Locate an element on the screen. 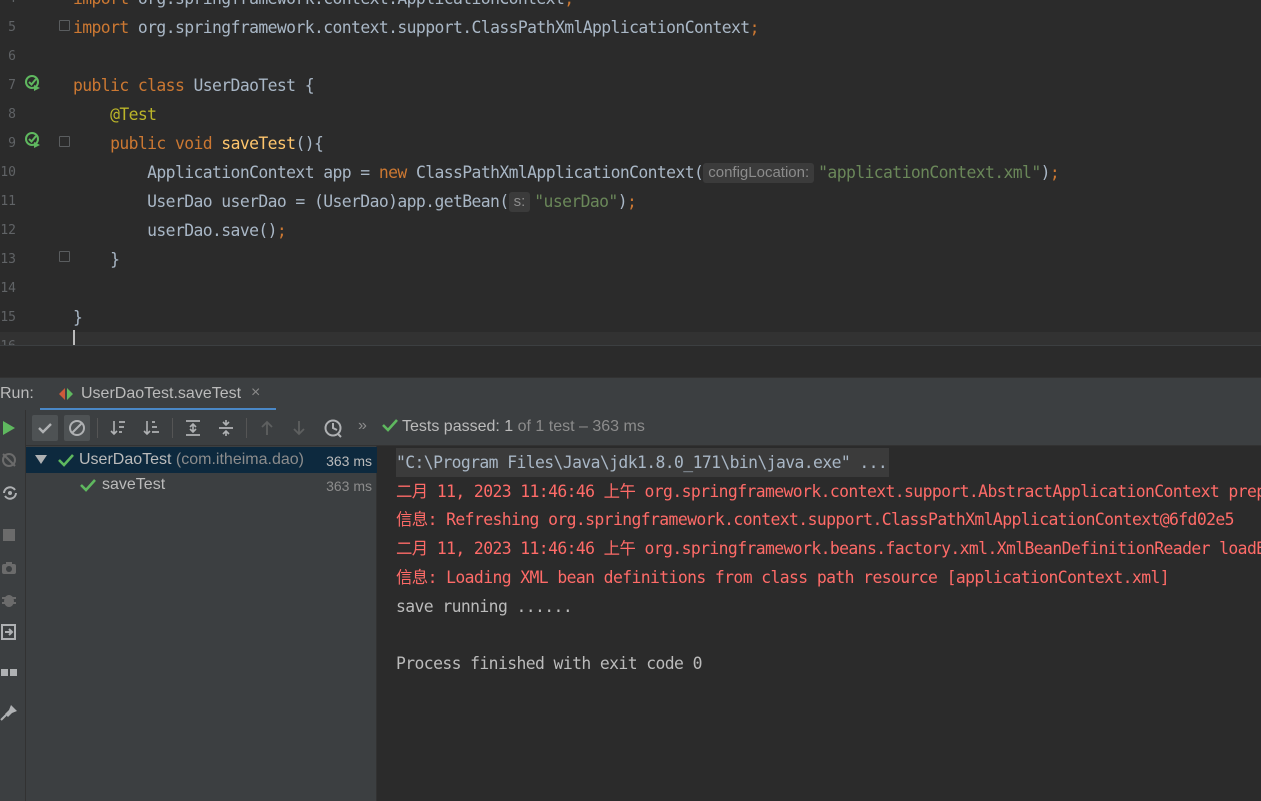 The height and width of the screenshot is (801, 1261). test-class-duration: 363 ms is located at coordinates (349, 461).